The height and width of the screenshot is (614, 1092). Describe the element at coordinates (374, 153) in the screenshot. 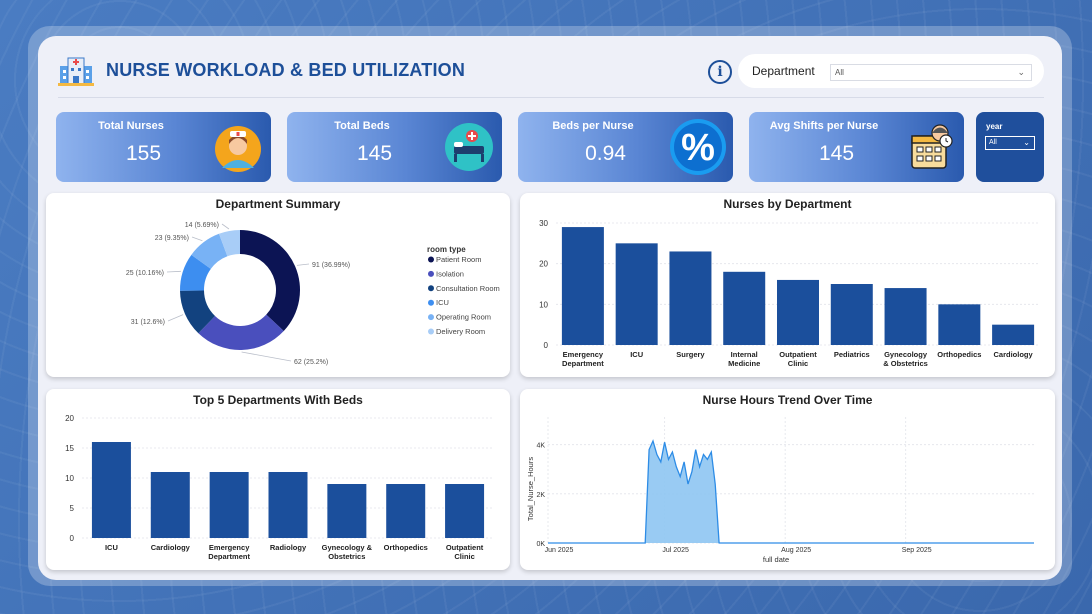

I see `kpi-value: 145` at that location.